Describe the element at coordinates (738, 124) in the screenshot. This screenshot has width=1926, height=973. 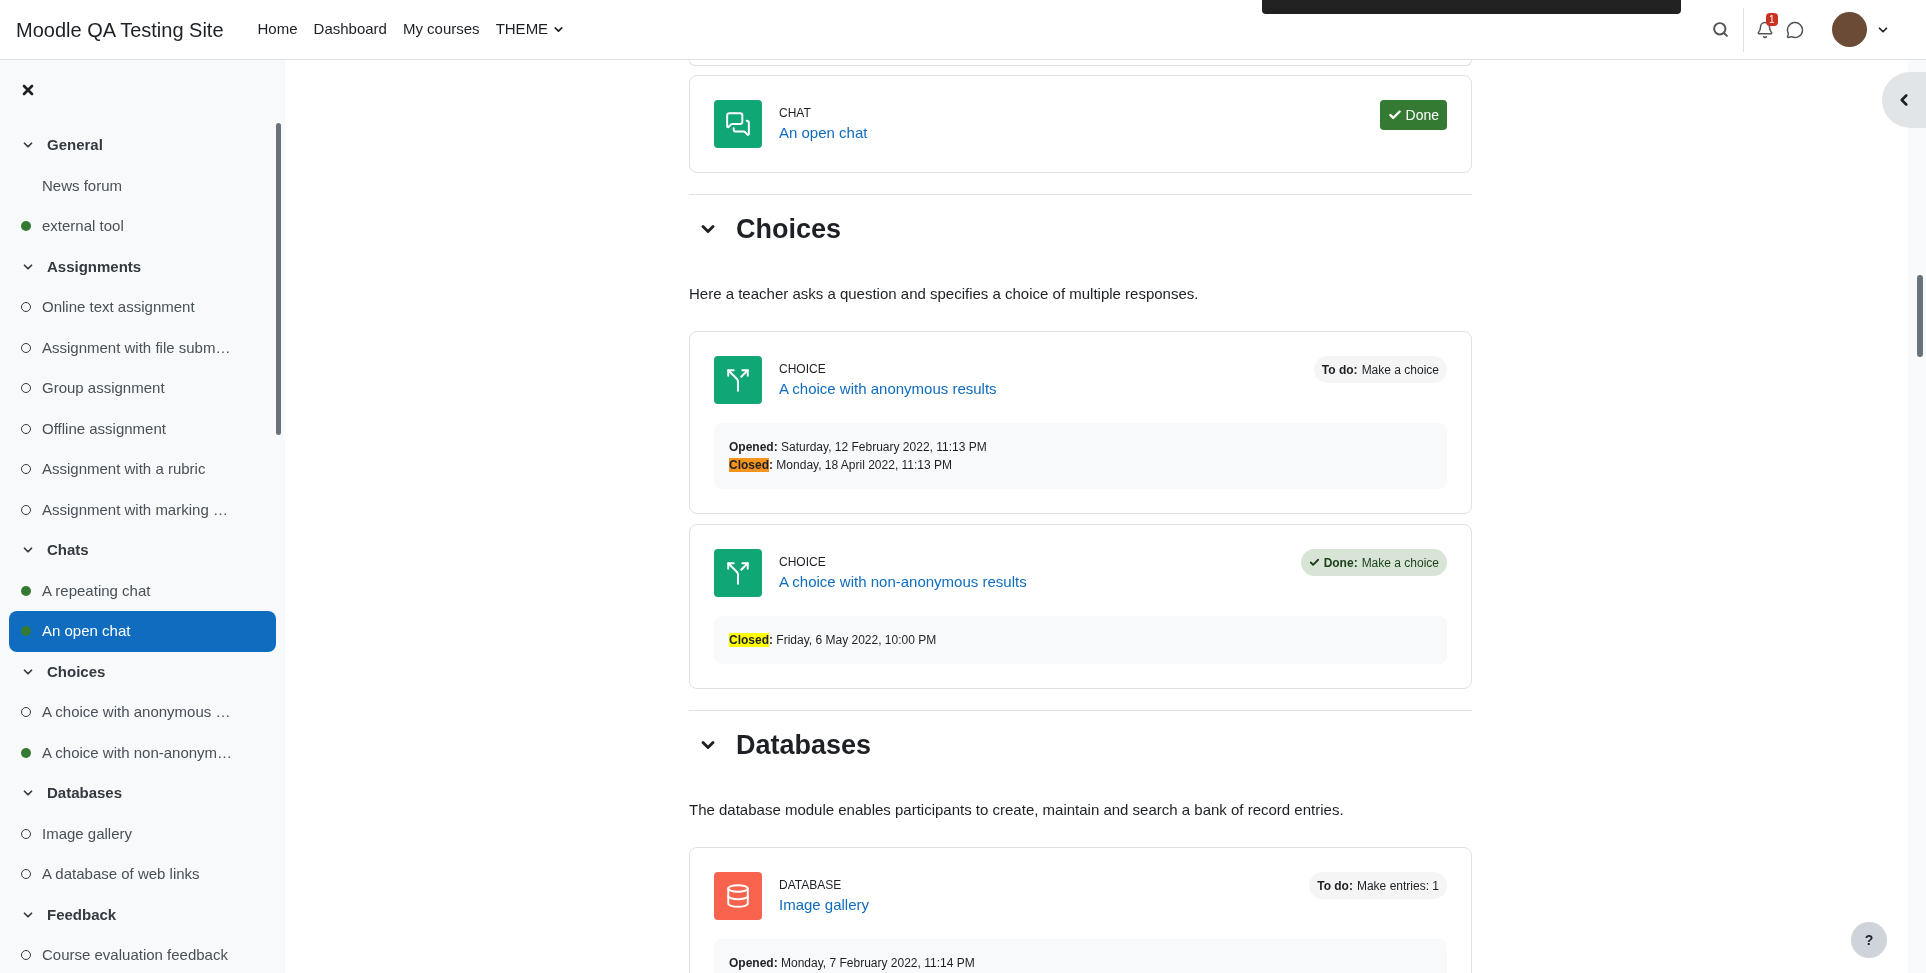
I see `chat-bubbles-icon` at that location.